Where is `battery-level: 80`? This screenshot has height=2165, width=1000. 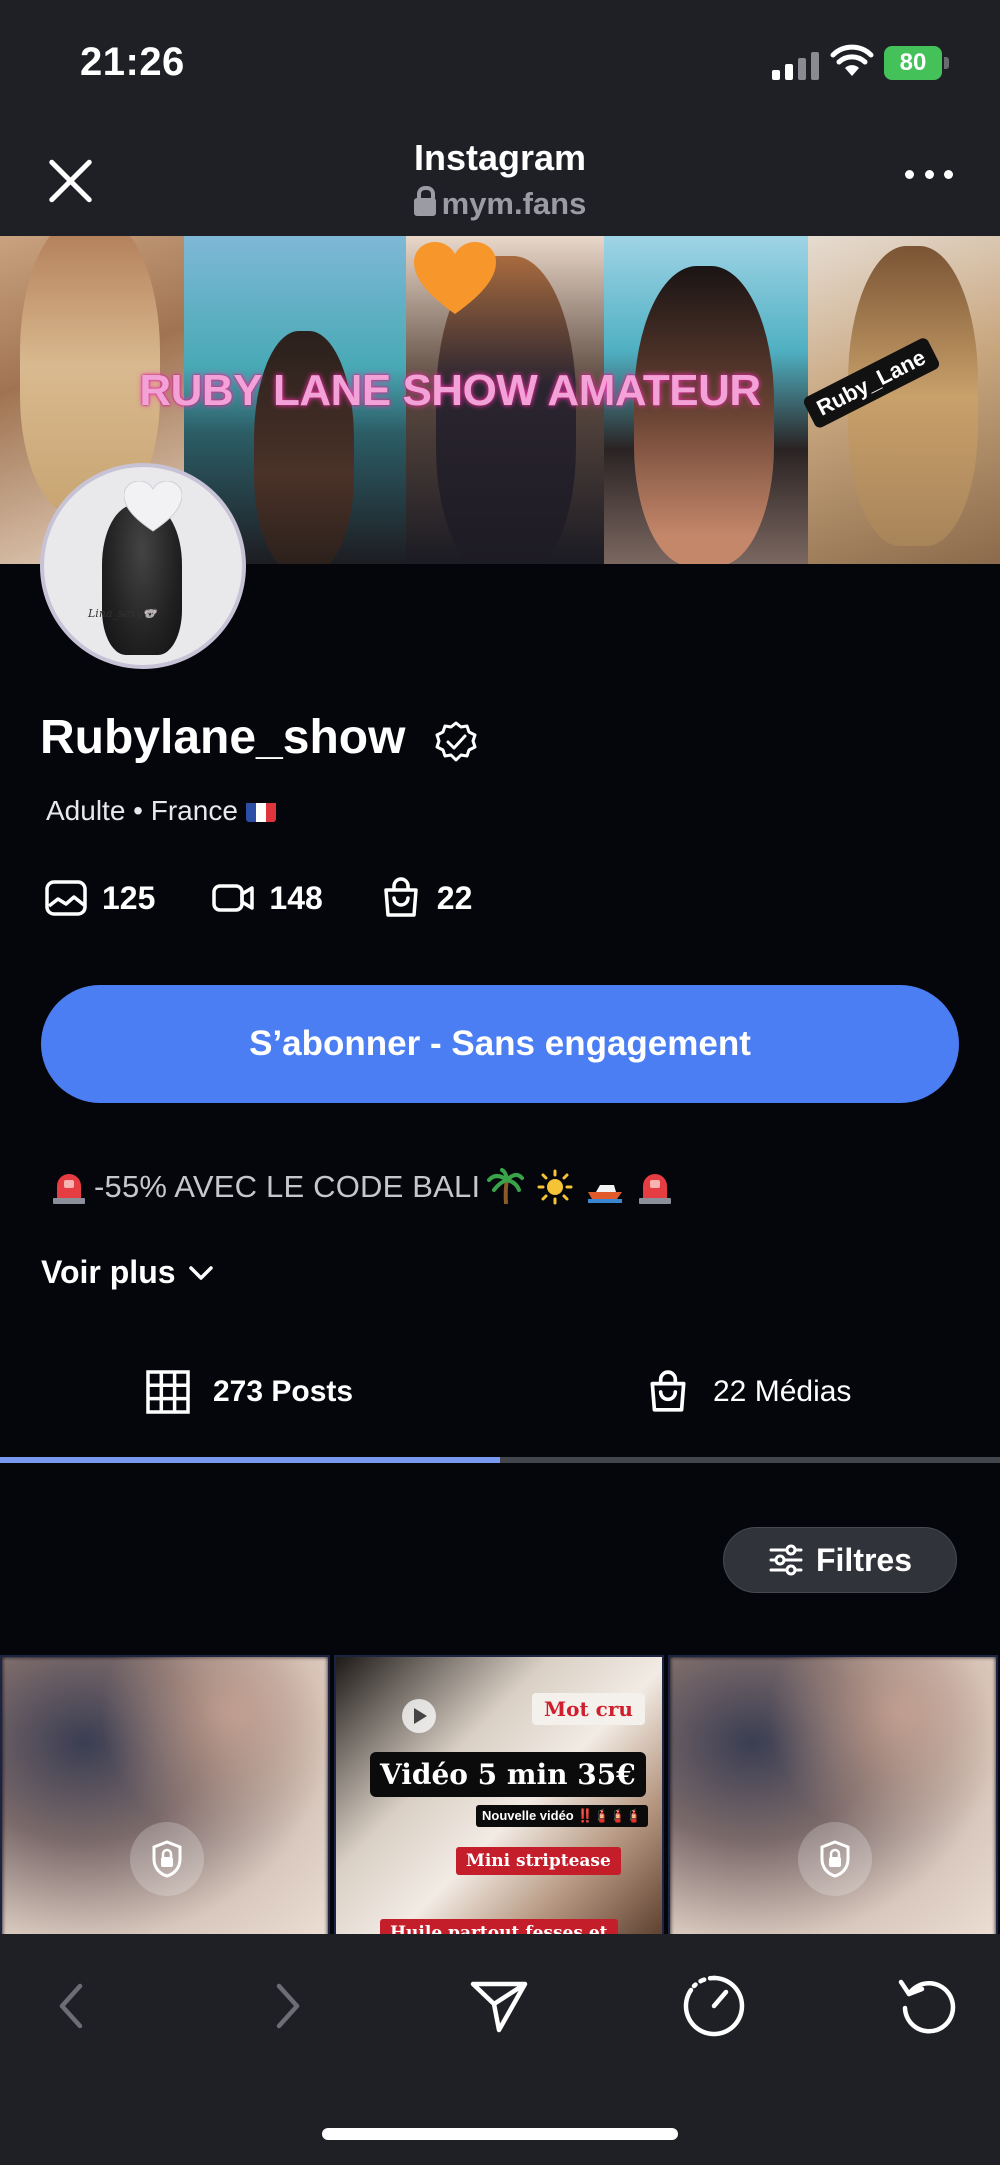
battery-level: 80 is located at coordinates (913, 63).